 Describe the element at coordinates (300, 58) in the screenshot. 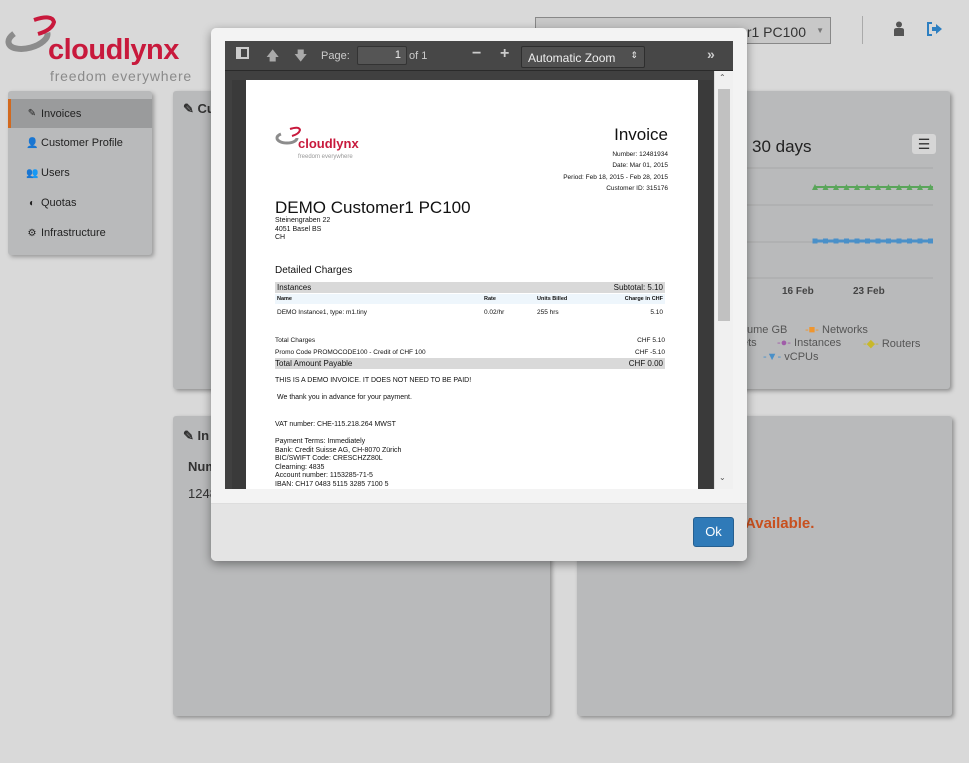

I see `arrow-down-icon: 🡇` at that location.